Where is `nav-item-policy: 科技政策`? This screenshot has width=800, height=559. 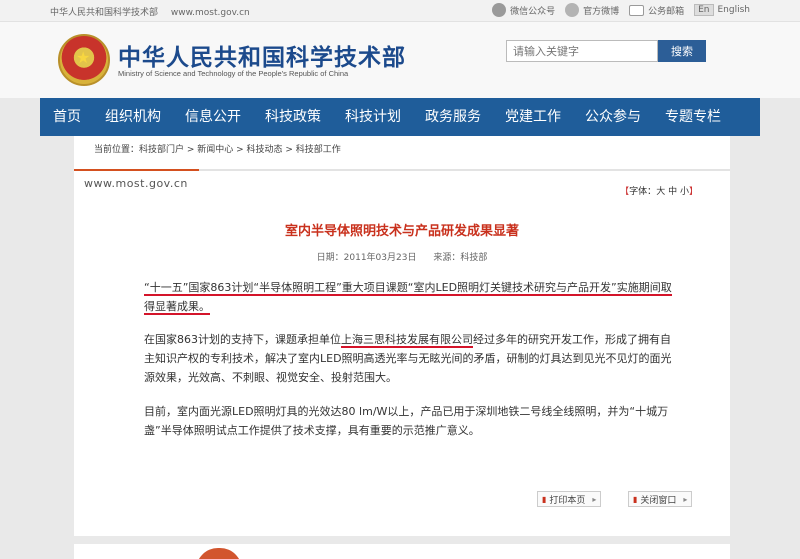
nav-item-policy: 科技政策 is located at coordinates (293, 117).